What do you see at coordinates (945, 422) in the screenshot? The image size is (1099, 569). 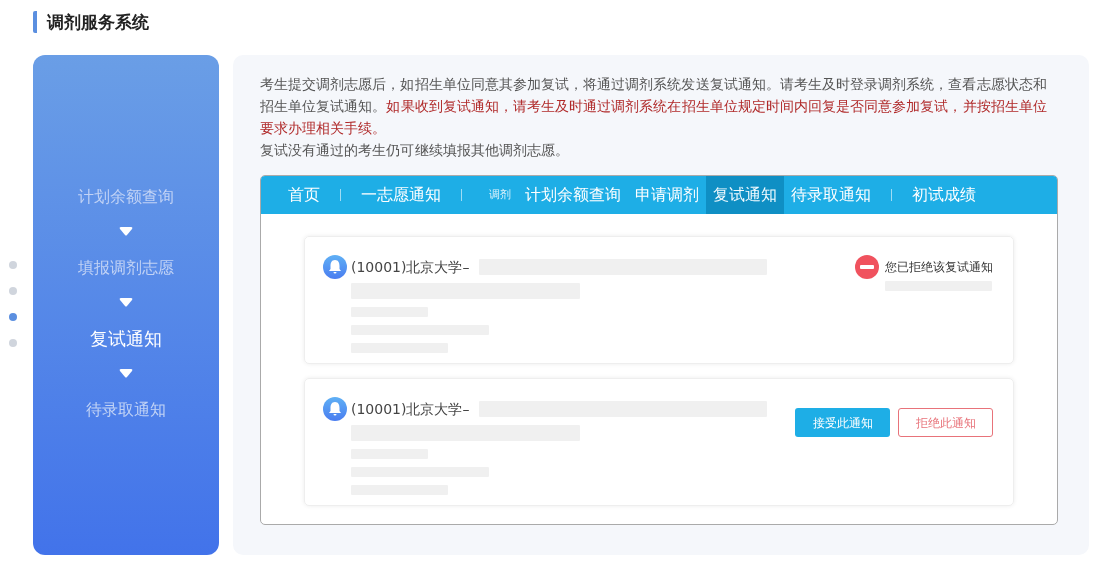 I see `reject-button: 拒绝此通知` at bounding box center [945, 422].